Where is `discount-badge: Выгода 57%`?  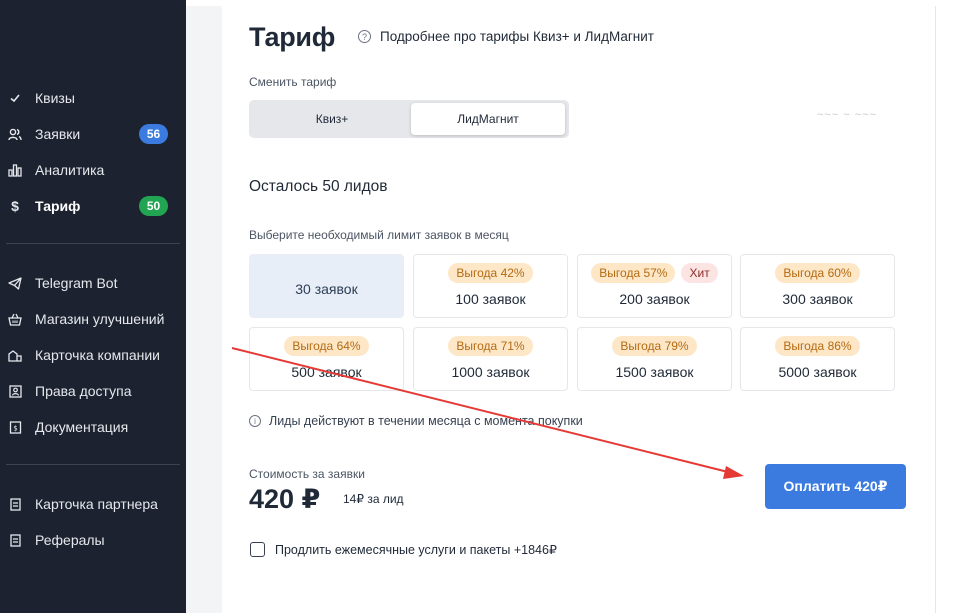
discount-badge: Выгода 57% is located at coordinates (633, 273).